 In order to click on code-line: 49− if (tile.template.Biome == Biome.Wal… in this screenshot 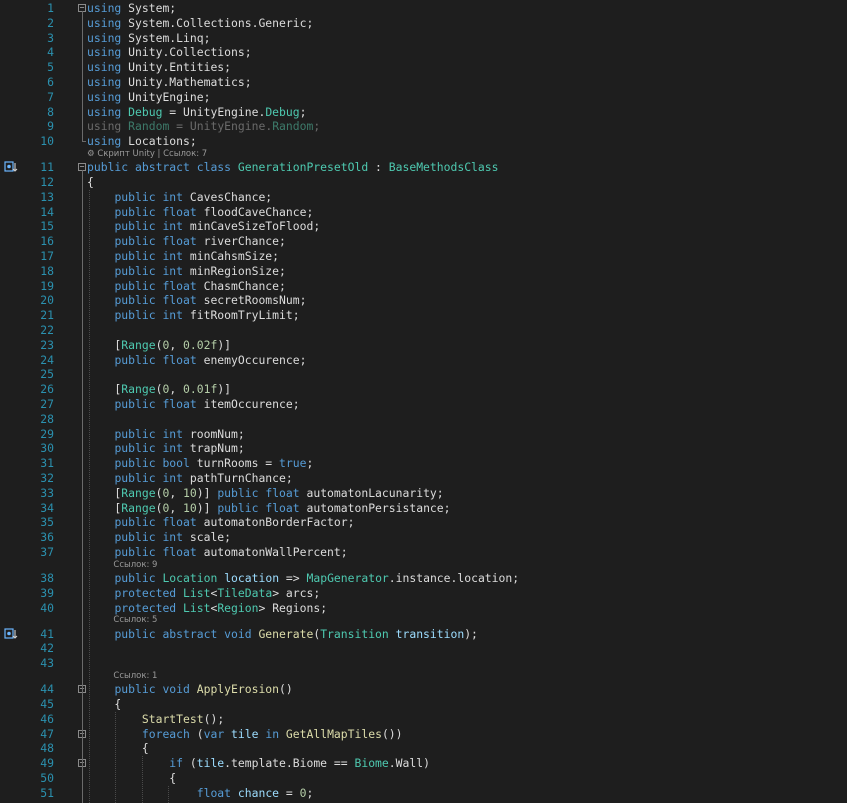, I will do `click(423, 763)`.